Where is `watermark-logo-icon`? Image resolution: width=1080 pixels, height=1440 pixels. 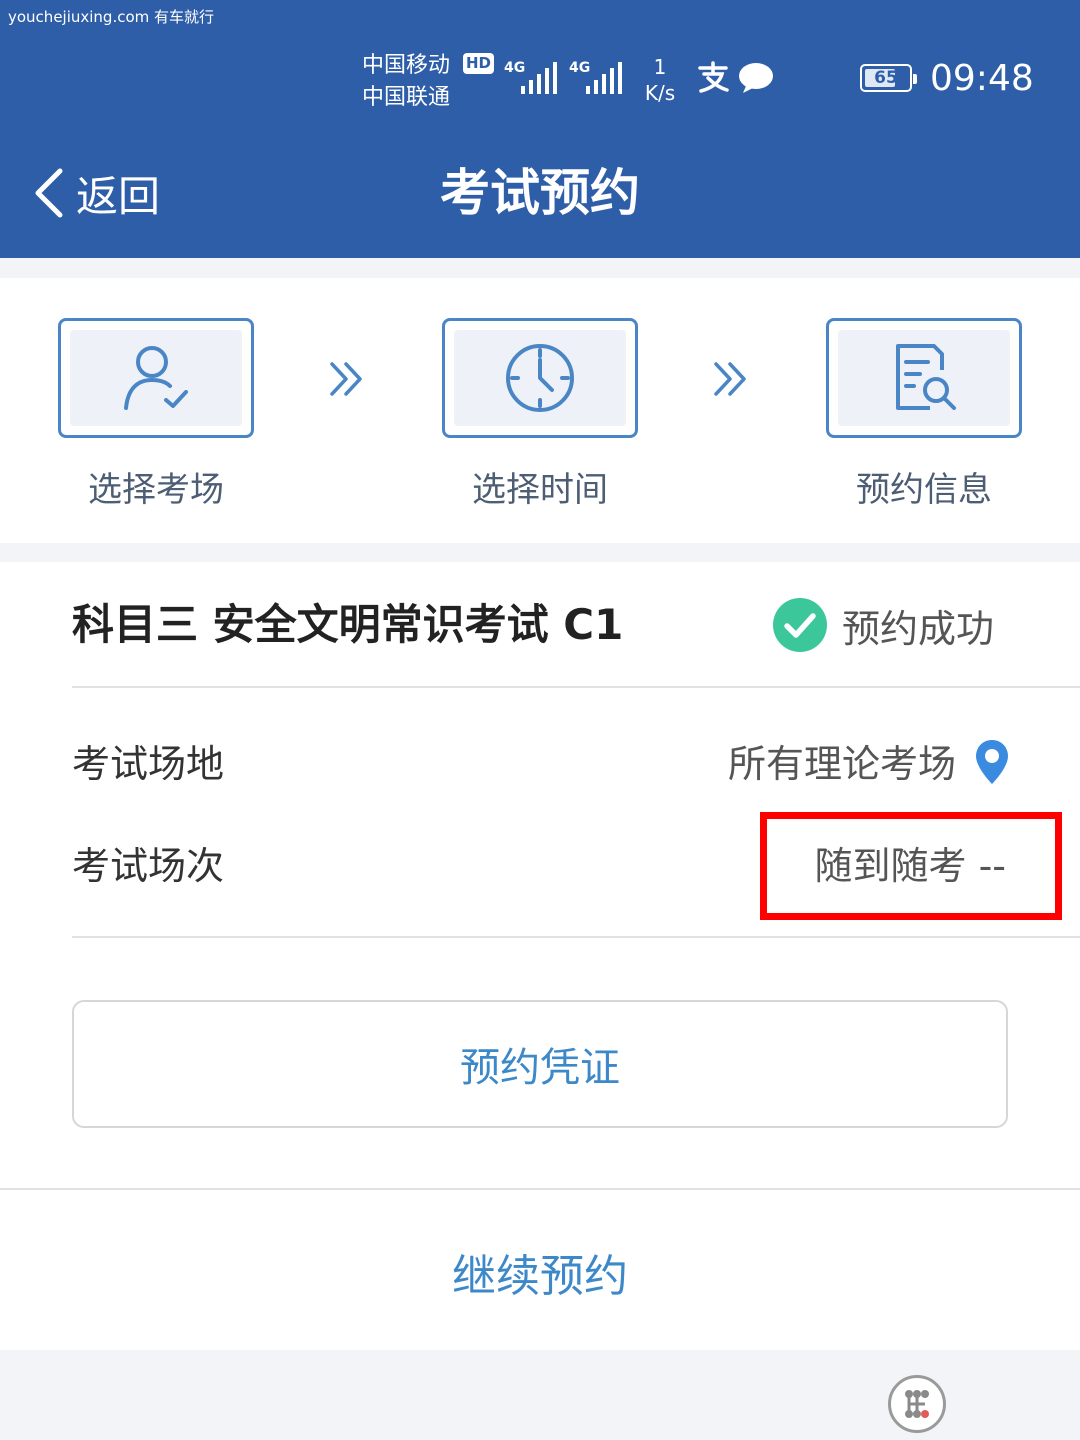
watermark-logo-icon is located at coordinates (917, 1404).